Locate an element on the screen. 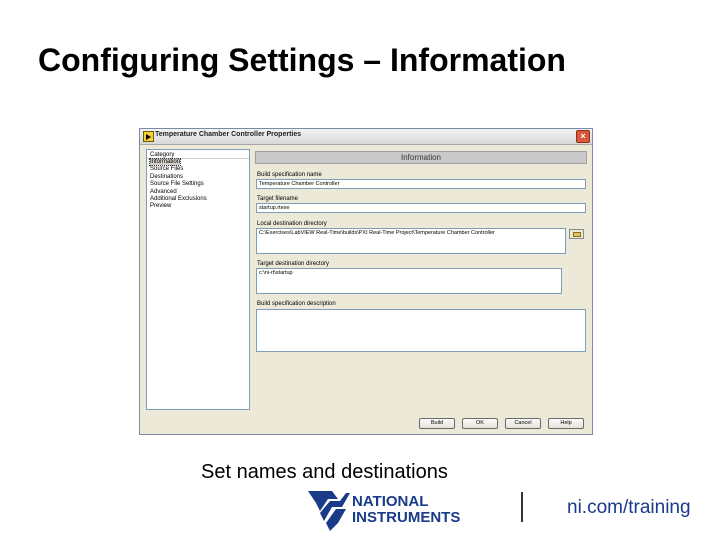 The height and width of the screenshot is (540, 720). category-item-source-files: Source Files is located at coordinates (198, 169).